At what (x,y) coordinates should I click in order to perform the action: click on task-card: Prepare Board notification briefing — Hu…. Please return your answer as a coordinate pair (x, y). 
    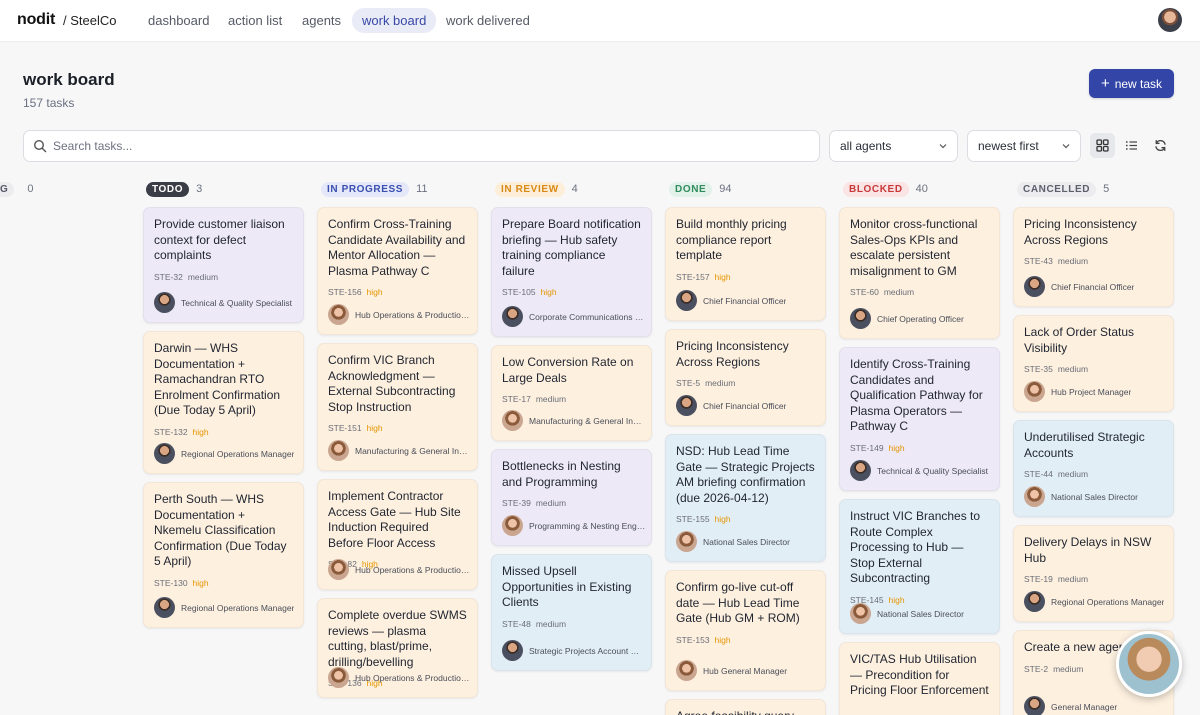
    Looking at the image, I should click on (571, 272).